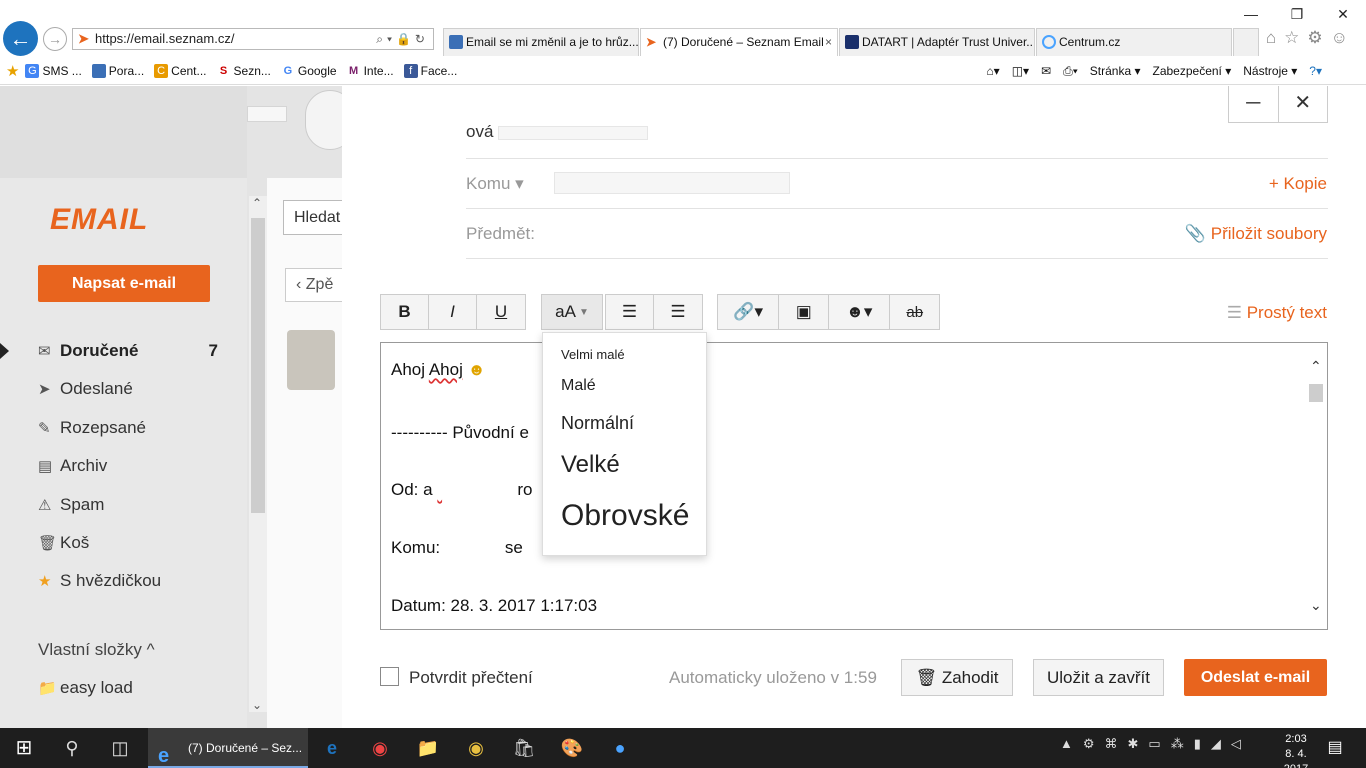 This screenshot has width=1366, height=768. What do you see at coordinates (389, 676) in the screenshot?
I see `read-receipt-checkbox` at bounding box center [389, 676].